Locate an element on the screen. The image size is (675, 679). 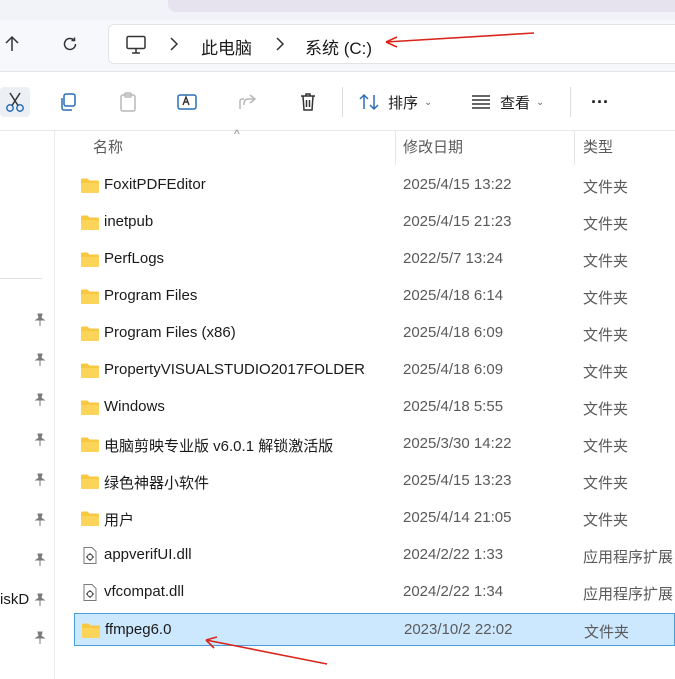
up-button is located at coordinates (14, 44).